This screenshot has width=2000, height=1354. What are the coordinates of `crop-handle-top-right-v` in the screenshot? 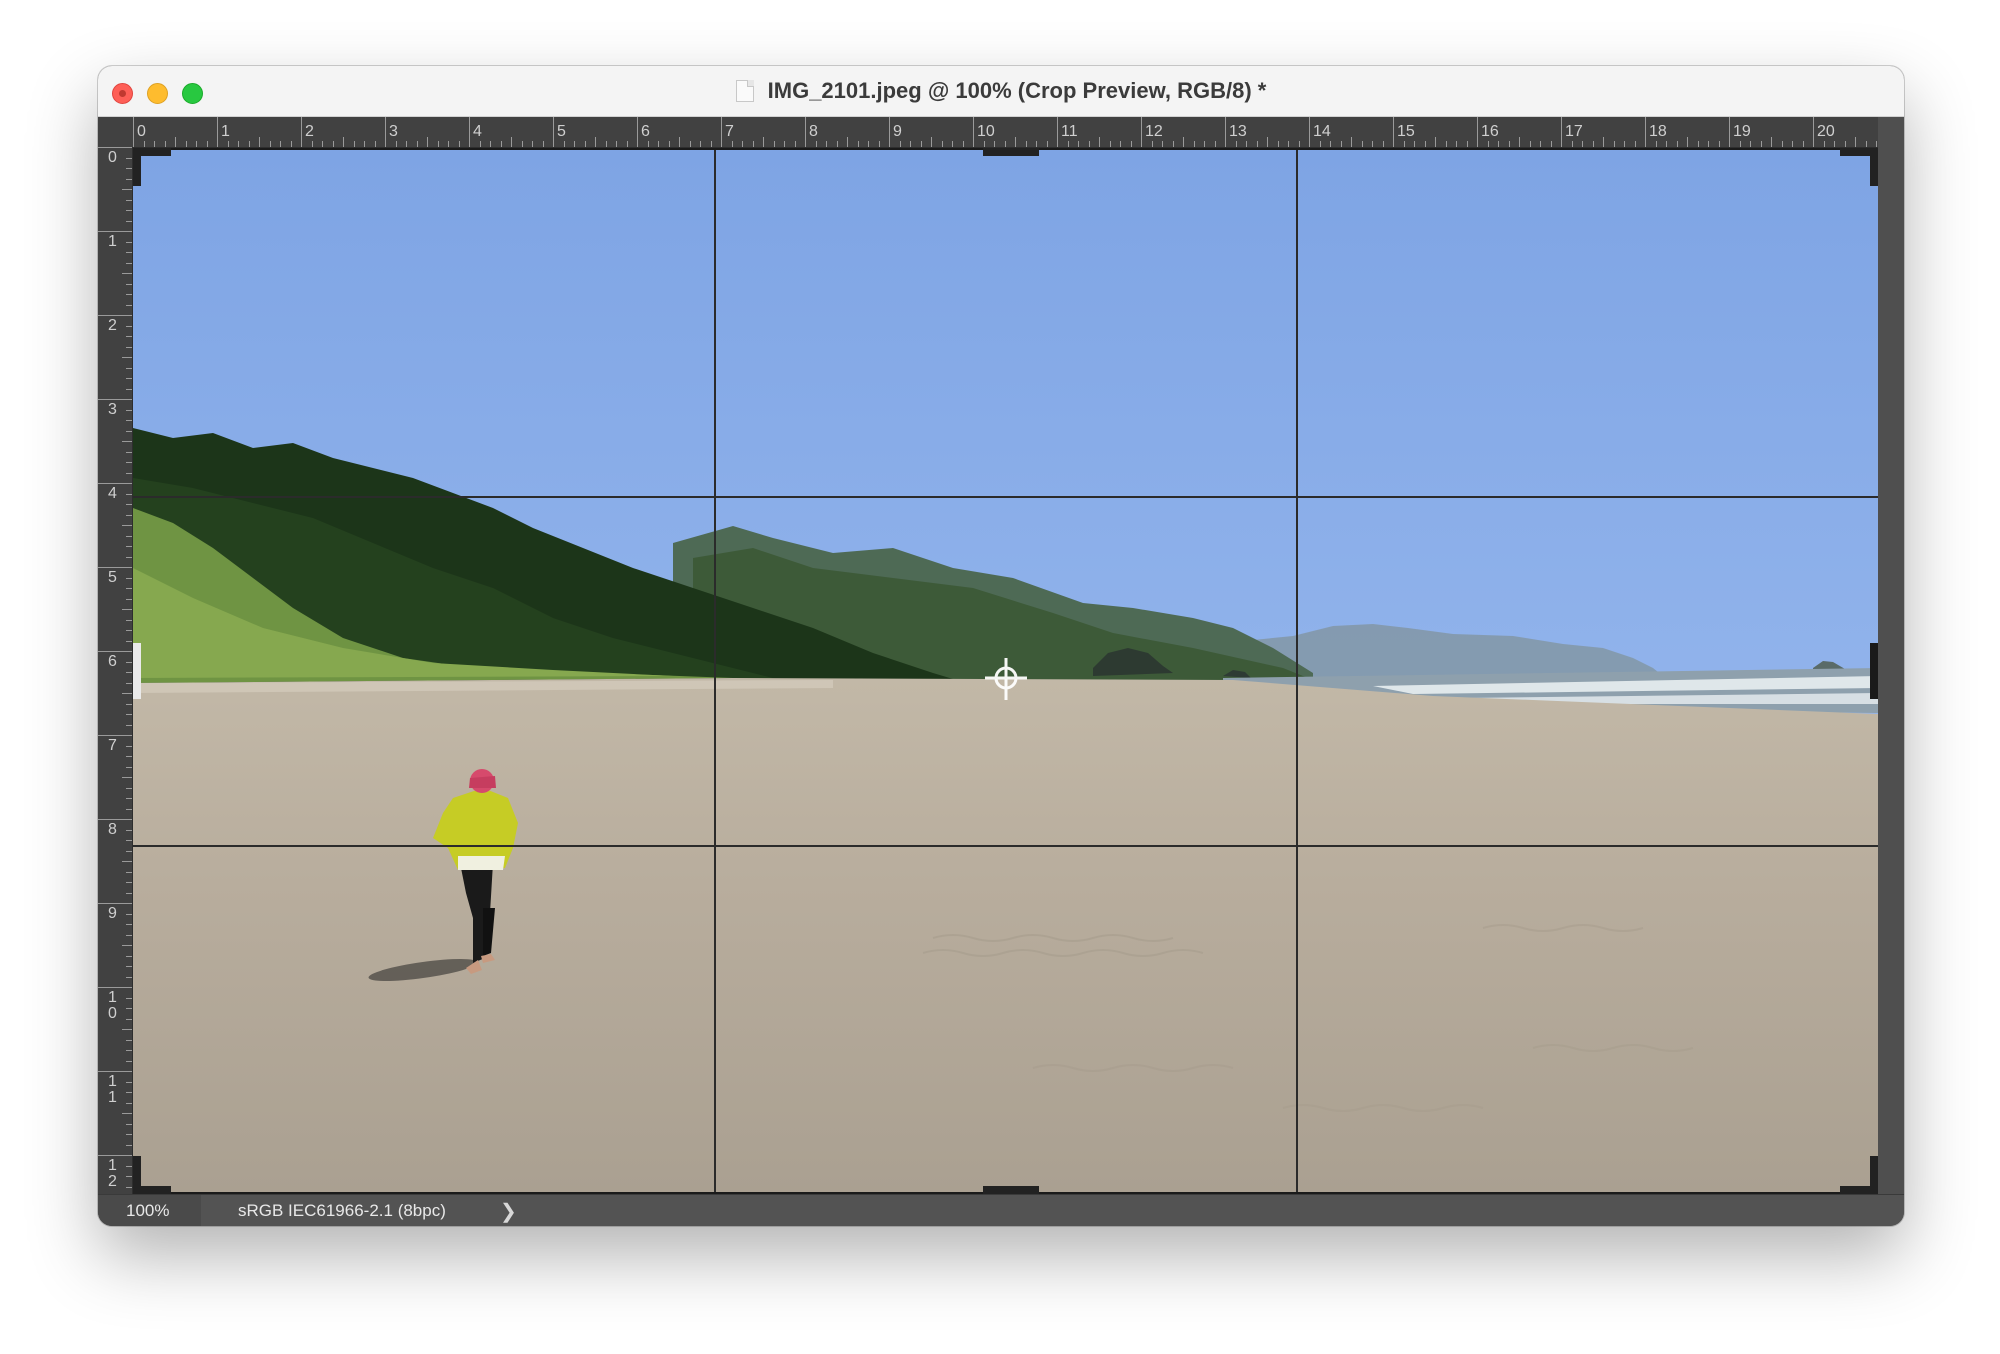 It's located at (1874, 167).